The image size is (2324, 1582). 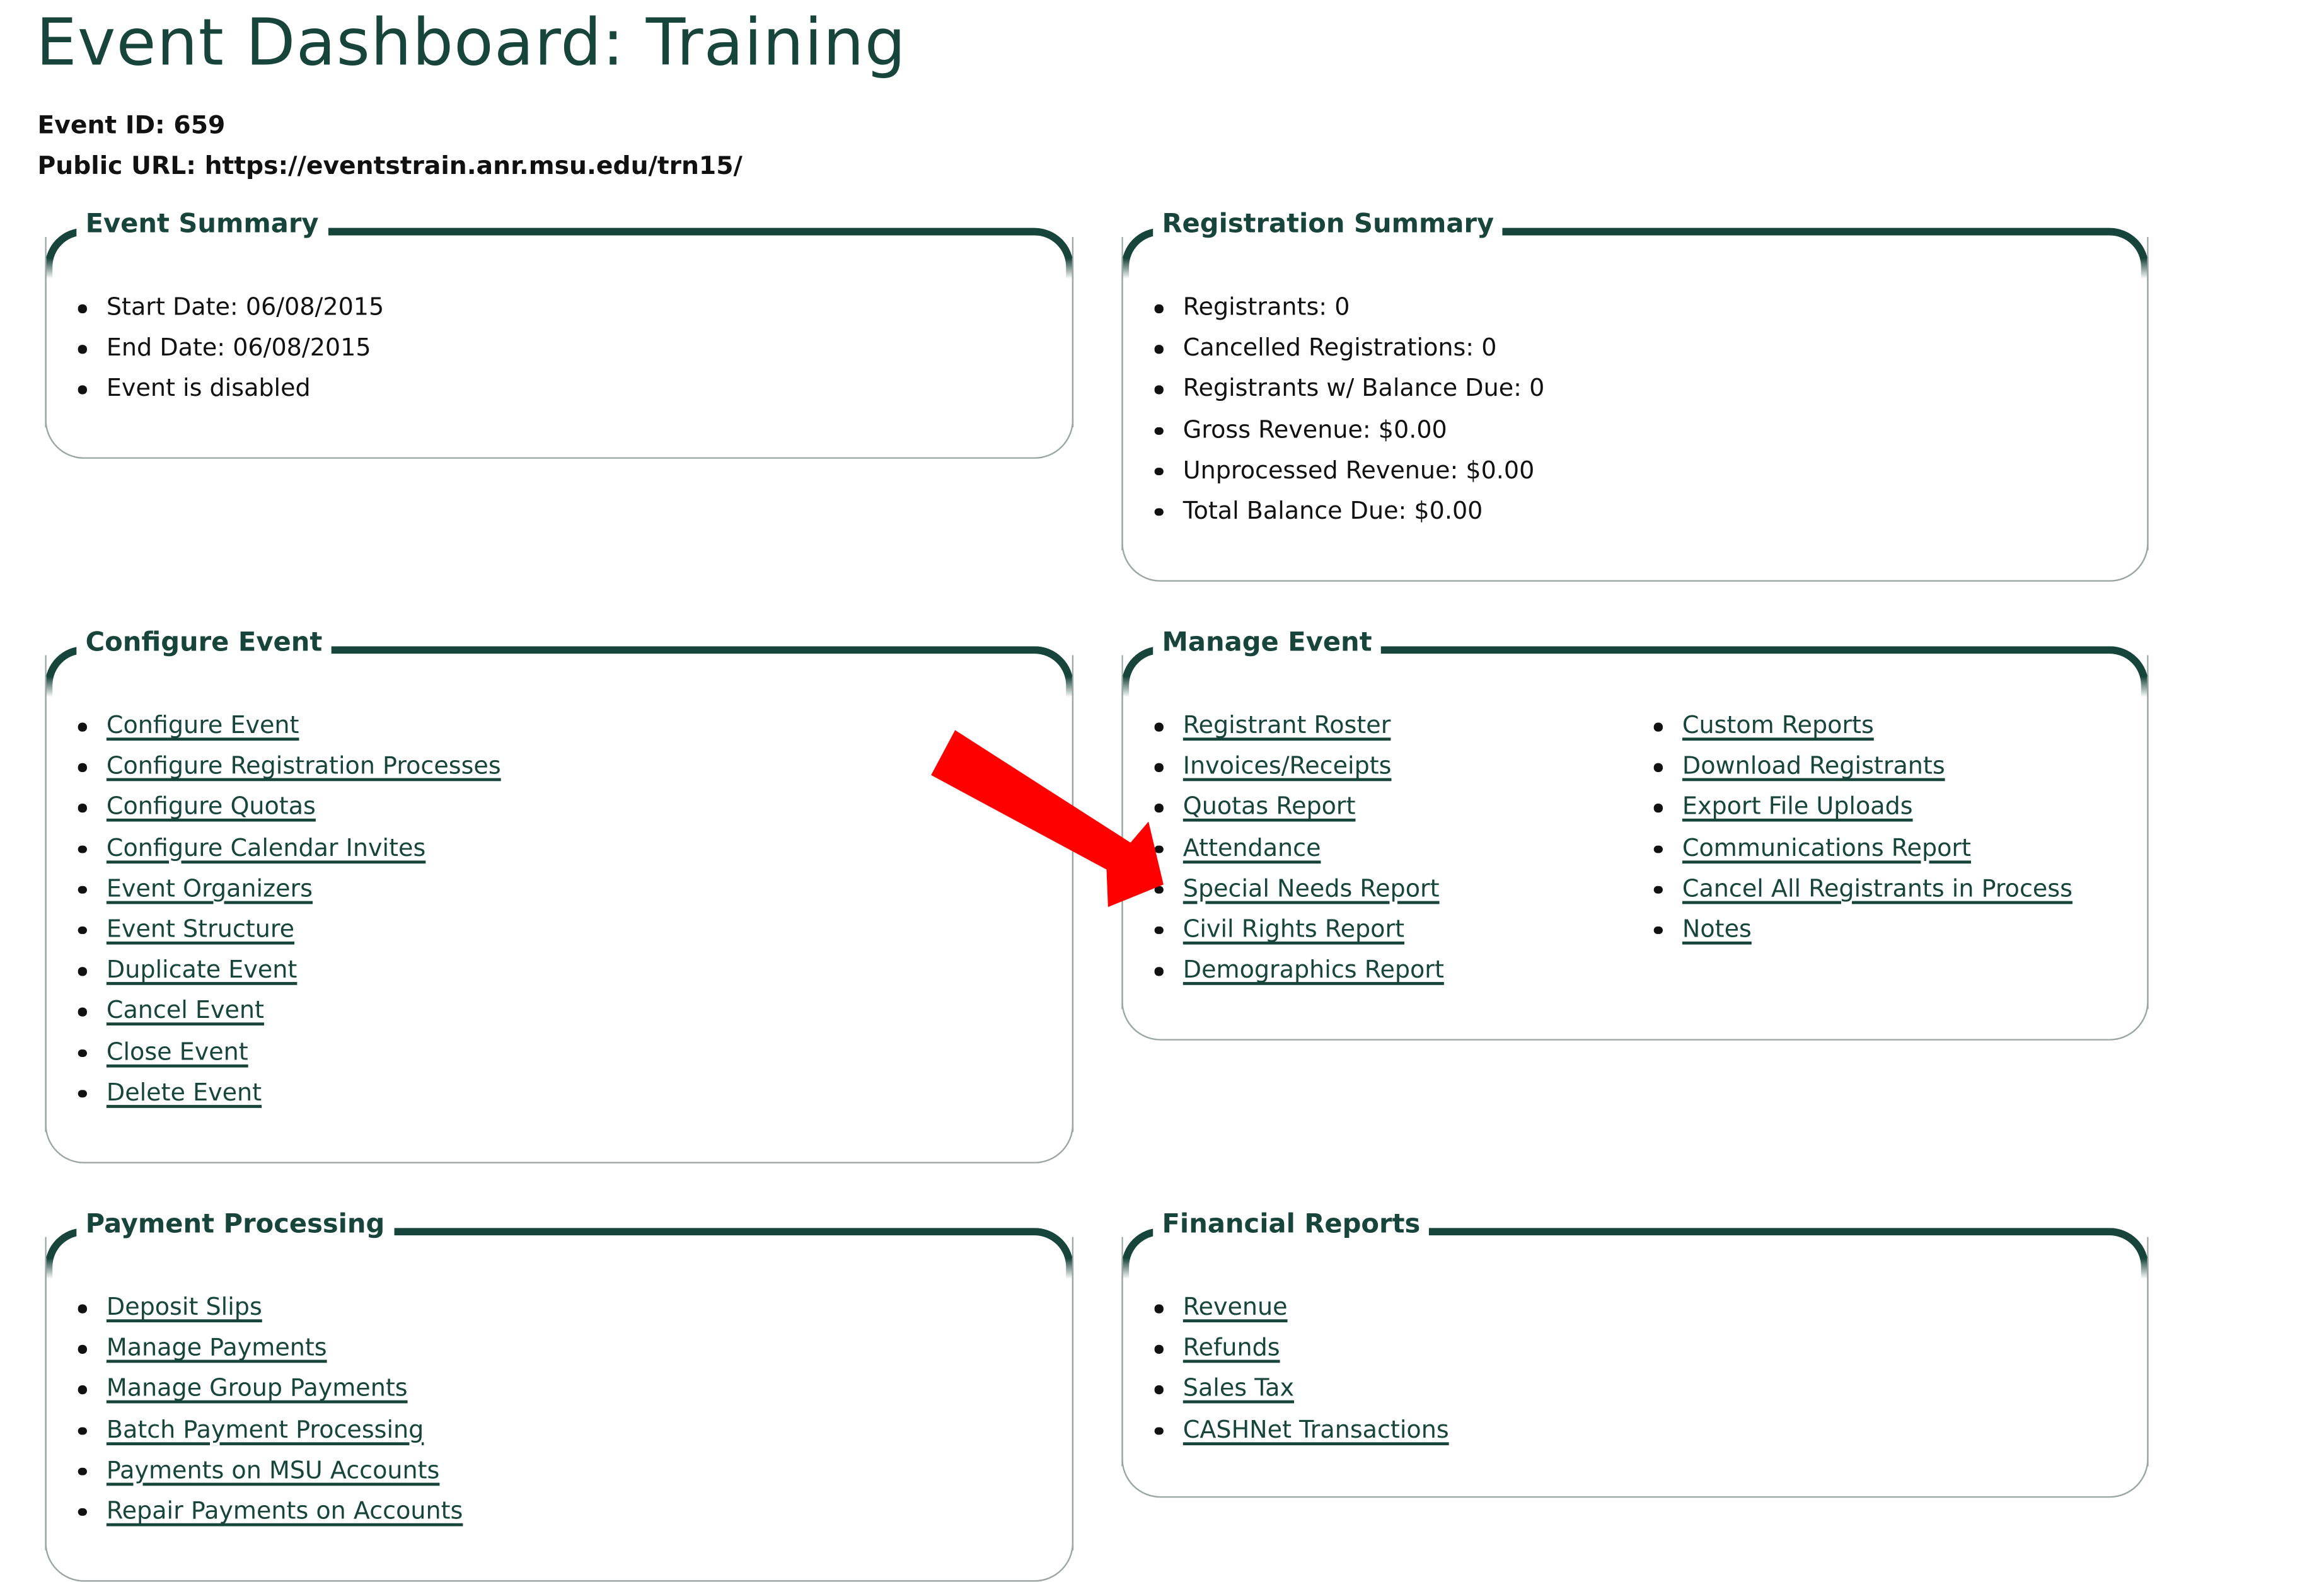 What do you see at coordinates (1252, 847) in the screenshot?
I see `attendance-link: Attendance` at bounding box center [1252, 847].